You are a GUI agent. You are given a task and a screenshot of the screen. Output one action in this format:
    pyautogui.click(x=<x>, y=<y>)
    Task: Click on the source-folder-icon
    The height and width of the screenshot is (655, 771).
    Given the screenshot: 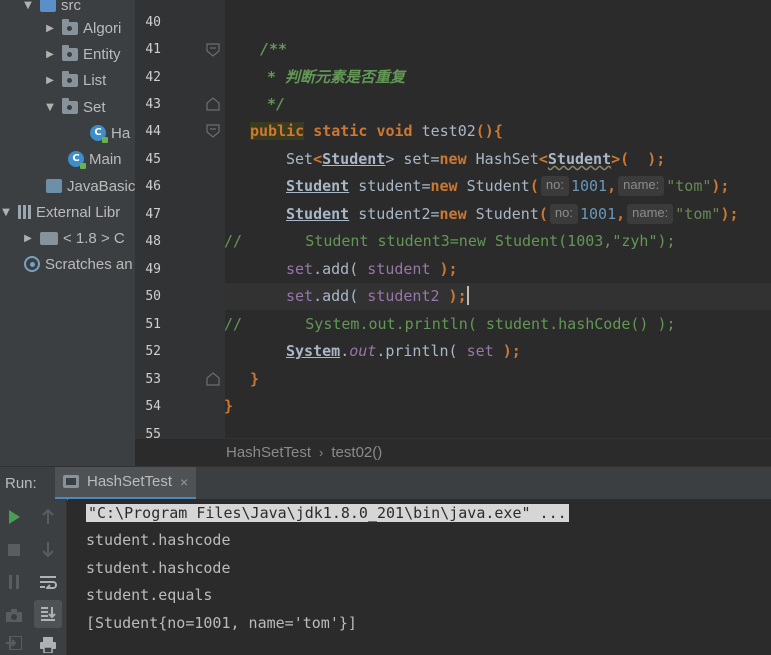 What is the action you would take?
    pyautogui.click(x=48, y=6)
    